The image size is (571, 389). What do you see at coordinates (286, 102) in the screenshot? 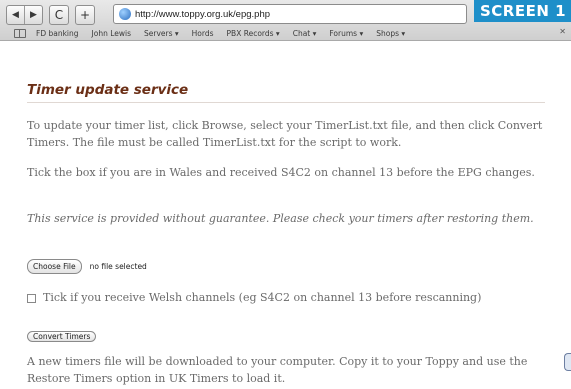
I see `title-divider` at bounding box center [286, 102].